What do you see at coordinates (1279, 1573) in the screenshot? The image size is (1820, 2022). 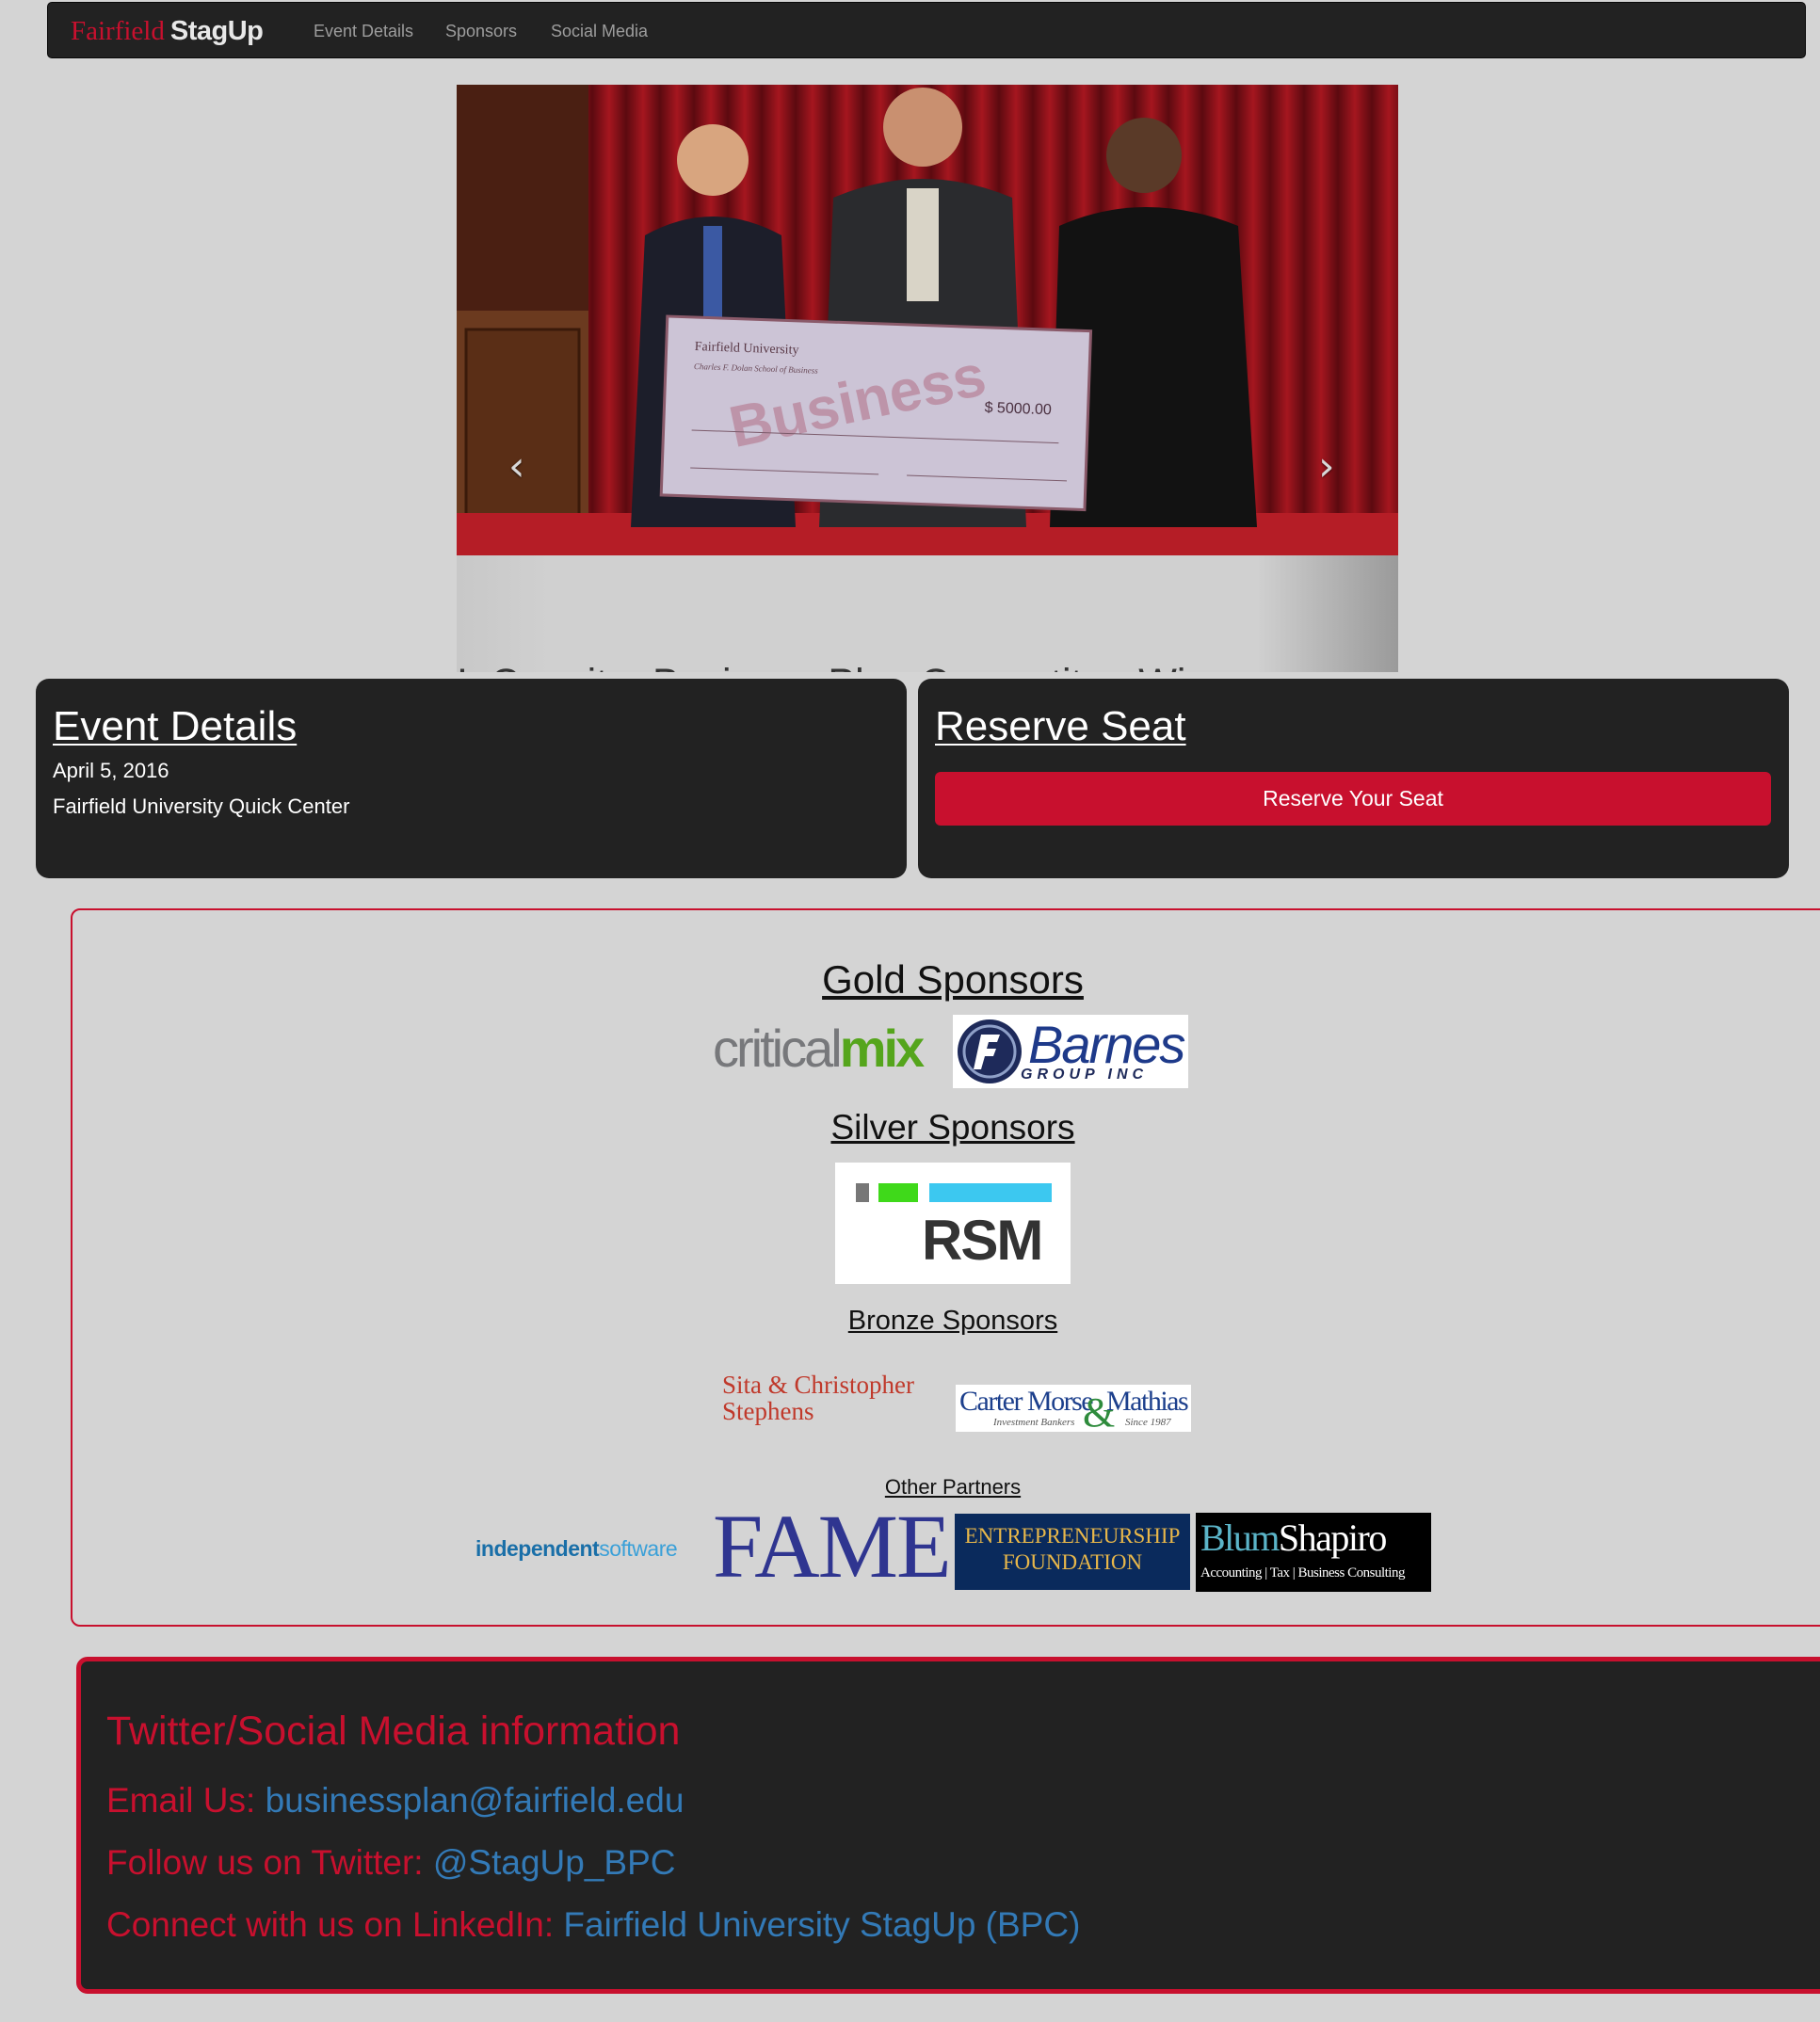 I see `blum-tag-tax: Tax` at bounding box center [1279, 1573].